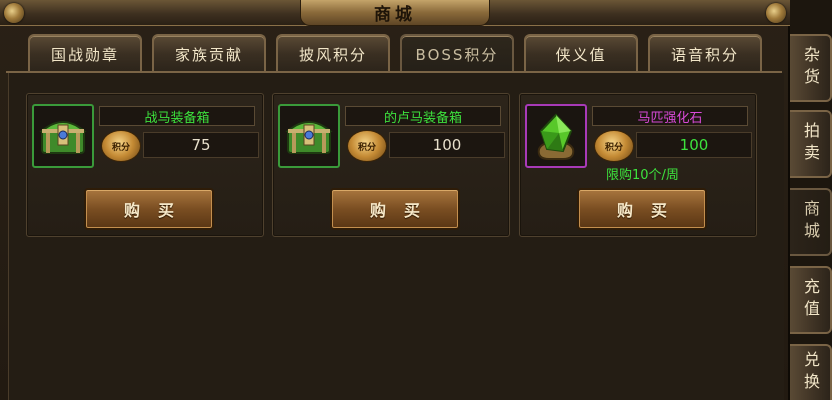 The height and width of the screenshot is (400, 832). I want to click on side-tab-label: 商城, so click(810, 222).